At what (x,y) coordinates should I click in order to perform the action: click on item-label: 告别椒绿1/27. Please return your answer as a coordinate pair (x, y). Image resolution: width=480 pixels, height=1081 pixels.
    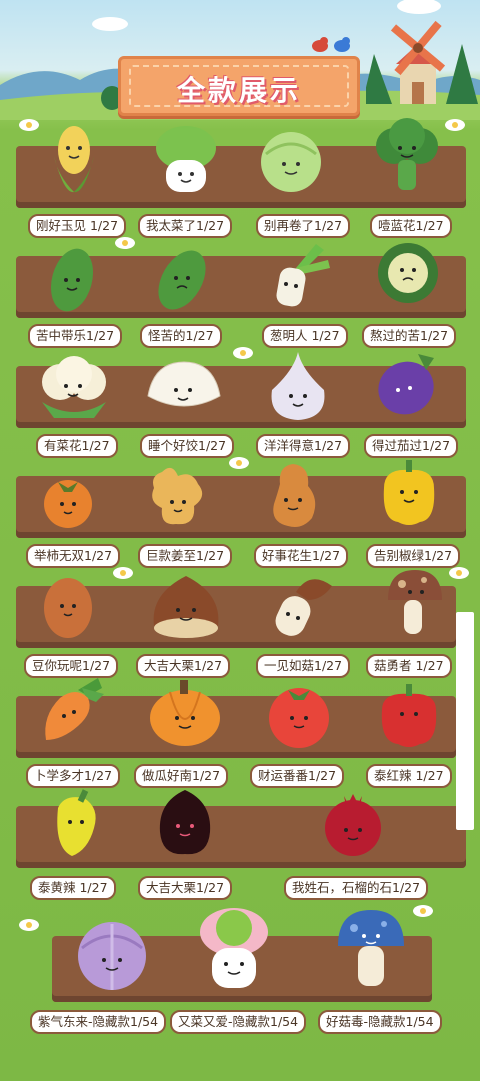
    Looking at the image, I should click on (413, 556).